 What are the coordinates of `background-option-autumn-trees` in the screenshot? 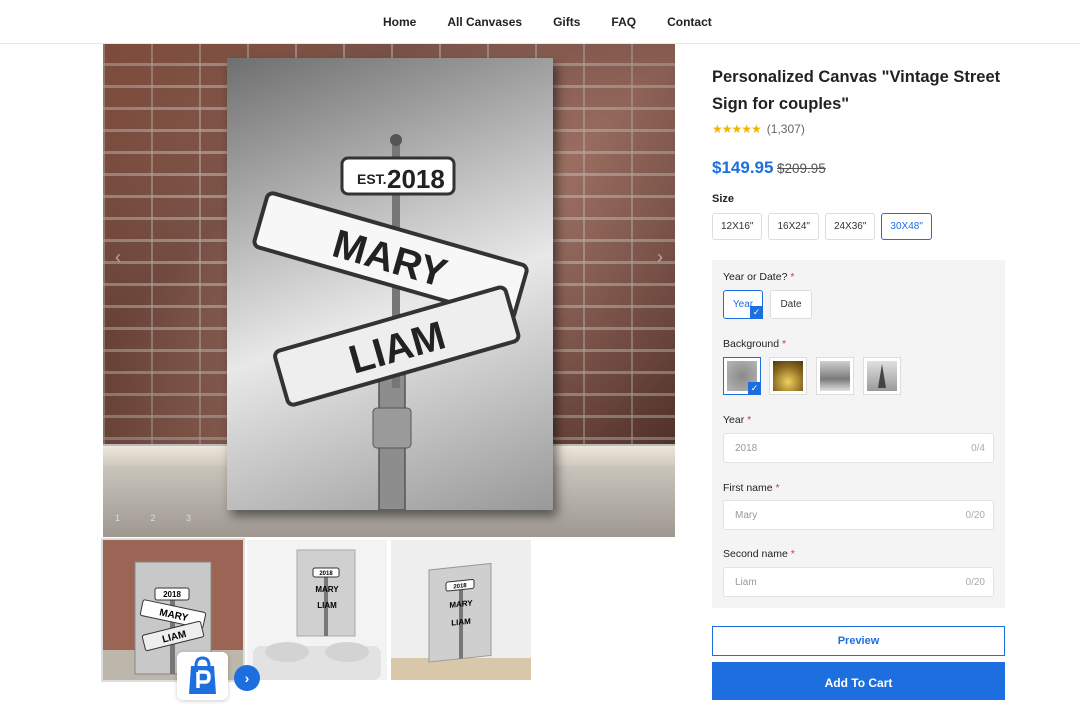 It's located at (788, 376).